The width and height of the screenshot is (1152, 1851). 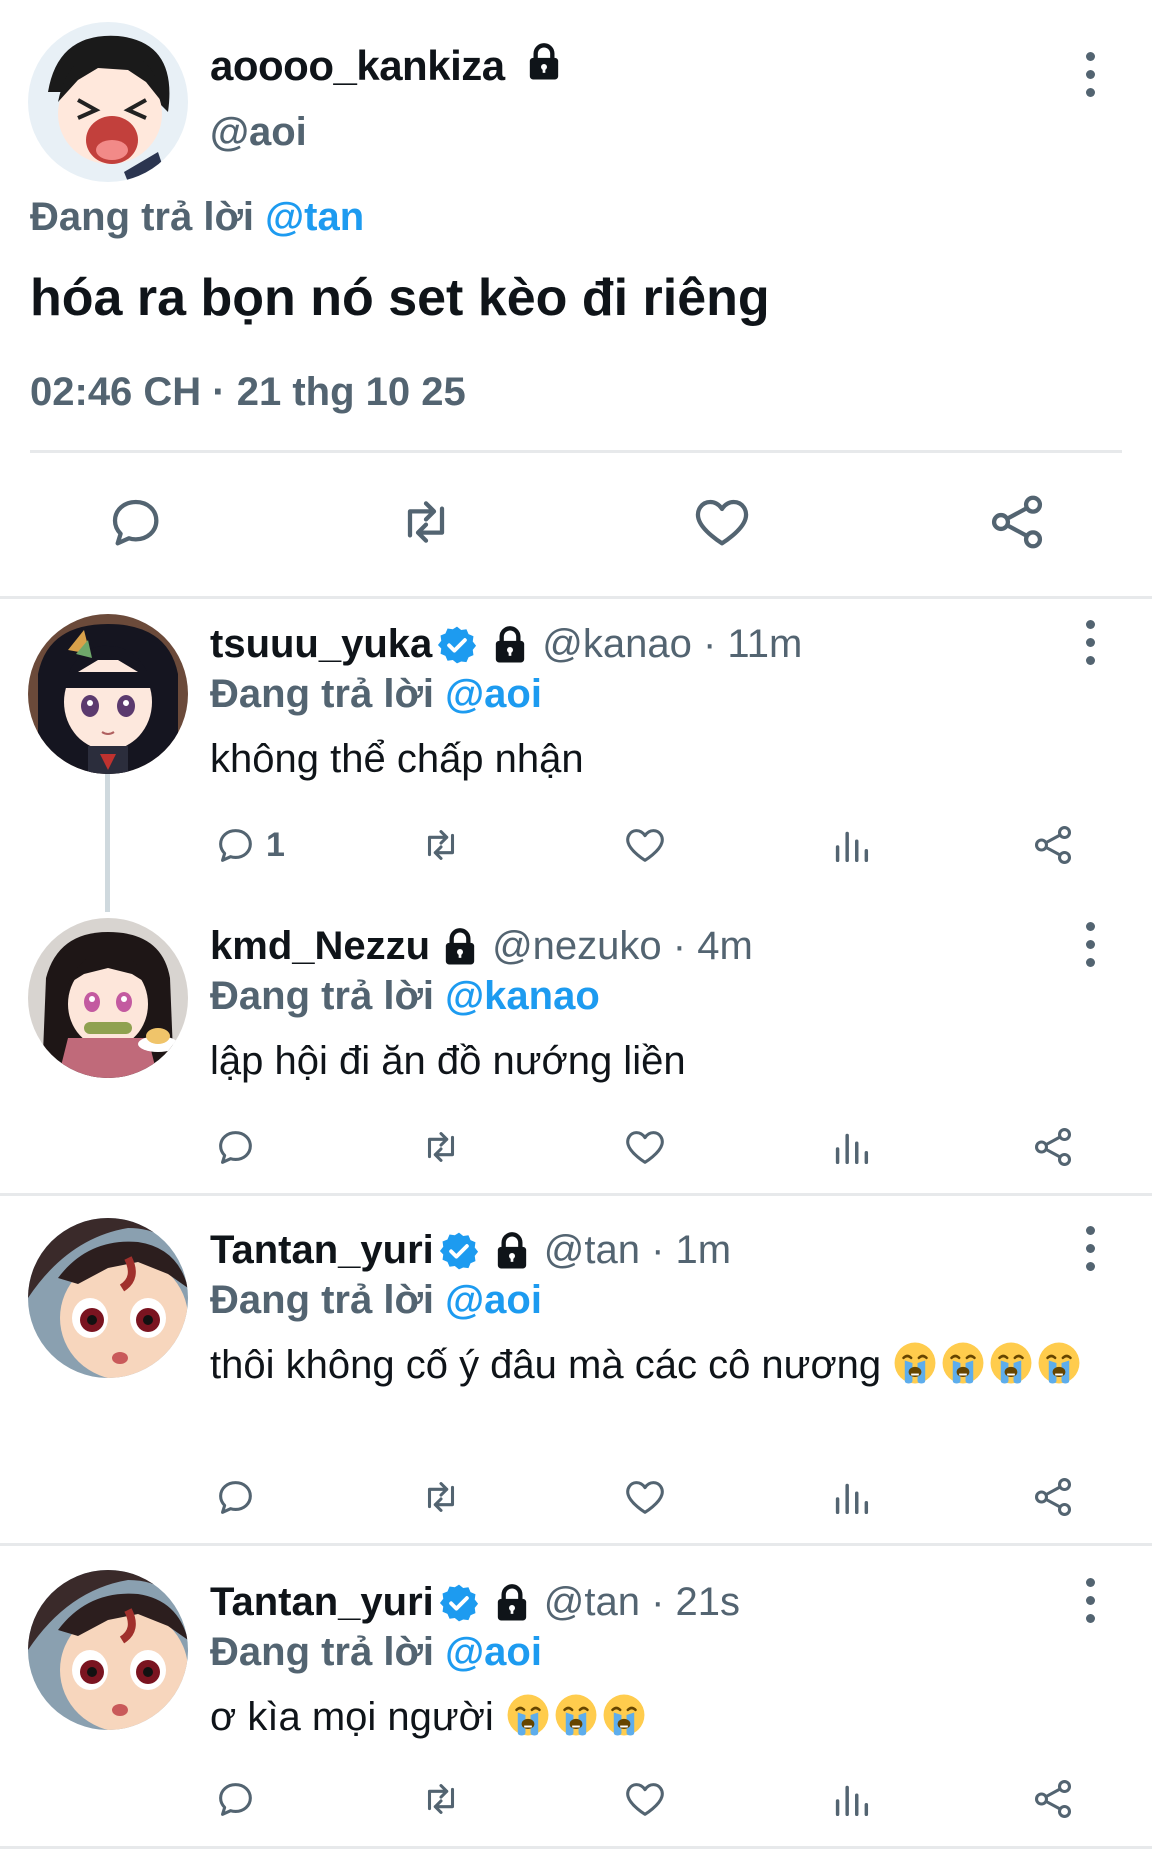 I want to click on tweet-text: lập hội đi ăn đồ nướng liền, so click(x=448, y=1061).